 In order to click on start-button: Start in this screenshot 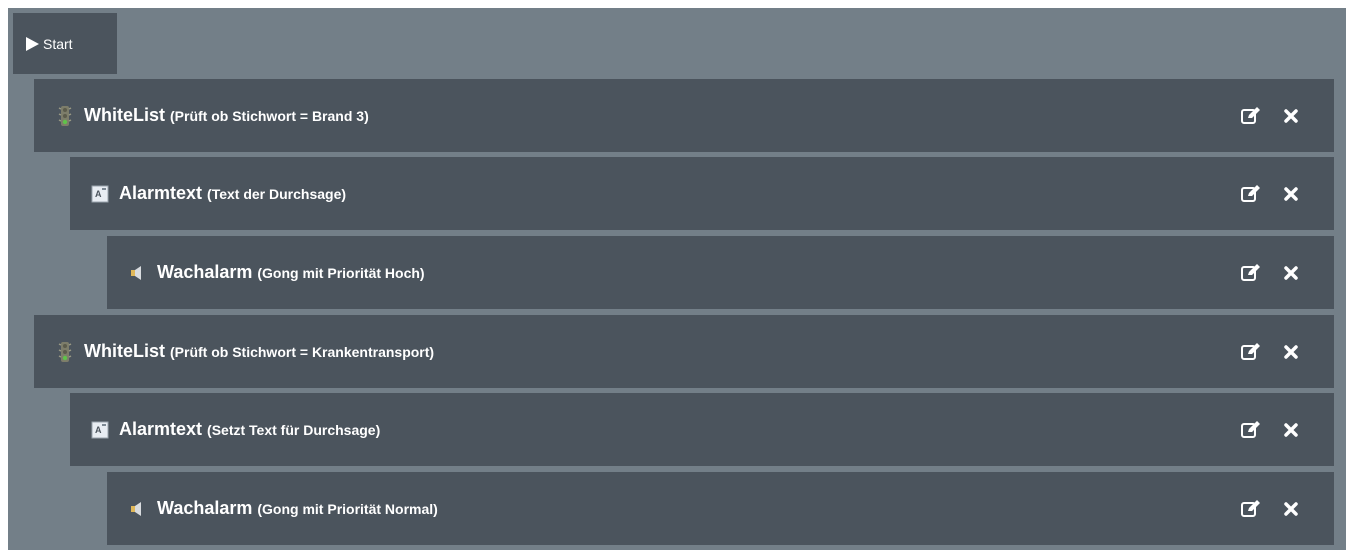, I will do `click(65, 43)`.